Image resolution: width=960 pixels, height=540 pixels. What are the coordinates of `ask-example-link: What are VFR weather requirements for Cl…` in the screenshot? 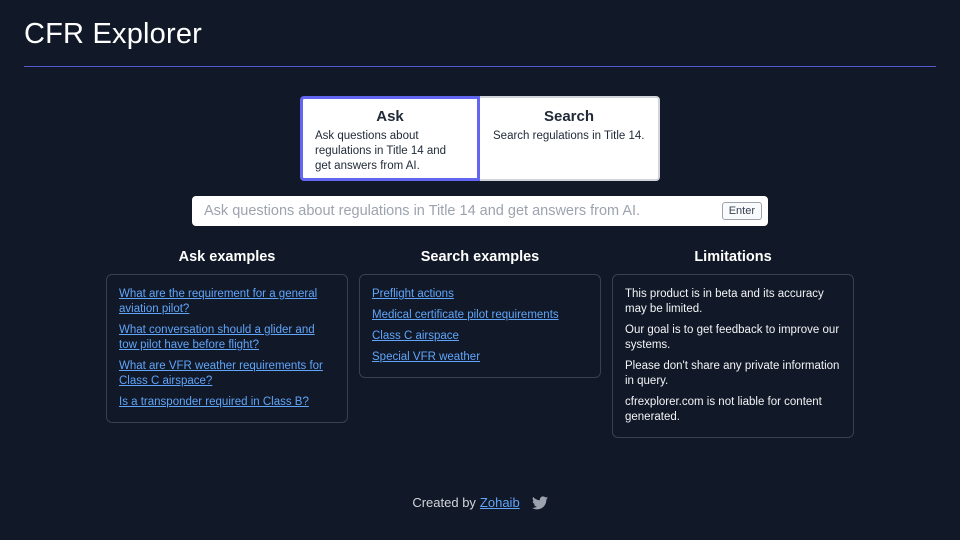 It's located at (227, 374).